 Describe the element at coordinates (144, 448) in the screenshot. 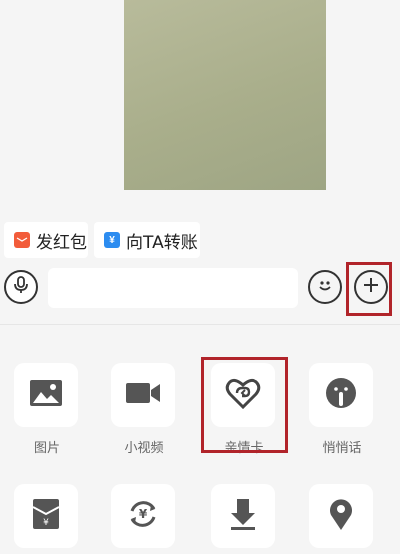

I see `tool-video-label: 小视频` at that location.